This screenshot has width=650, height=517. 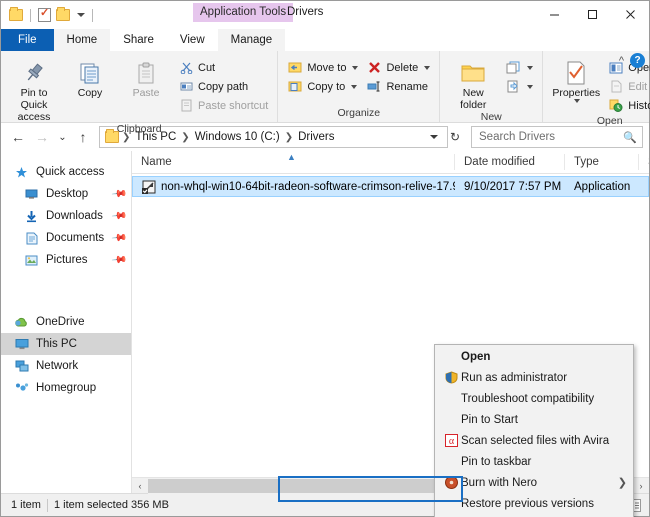 What do you see at coordinates (534, 461) in the screenshot?
I see `context-menu-item-pin-to-taskbar: Pin to taskbar` at bounding box center [534, 461].